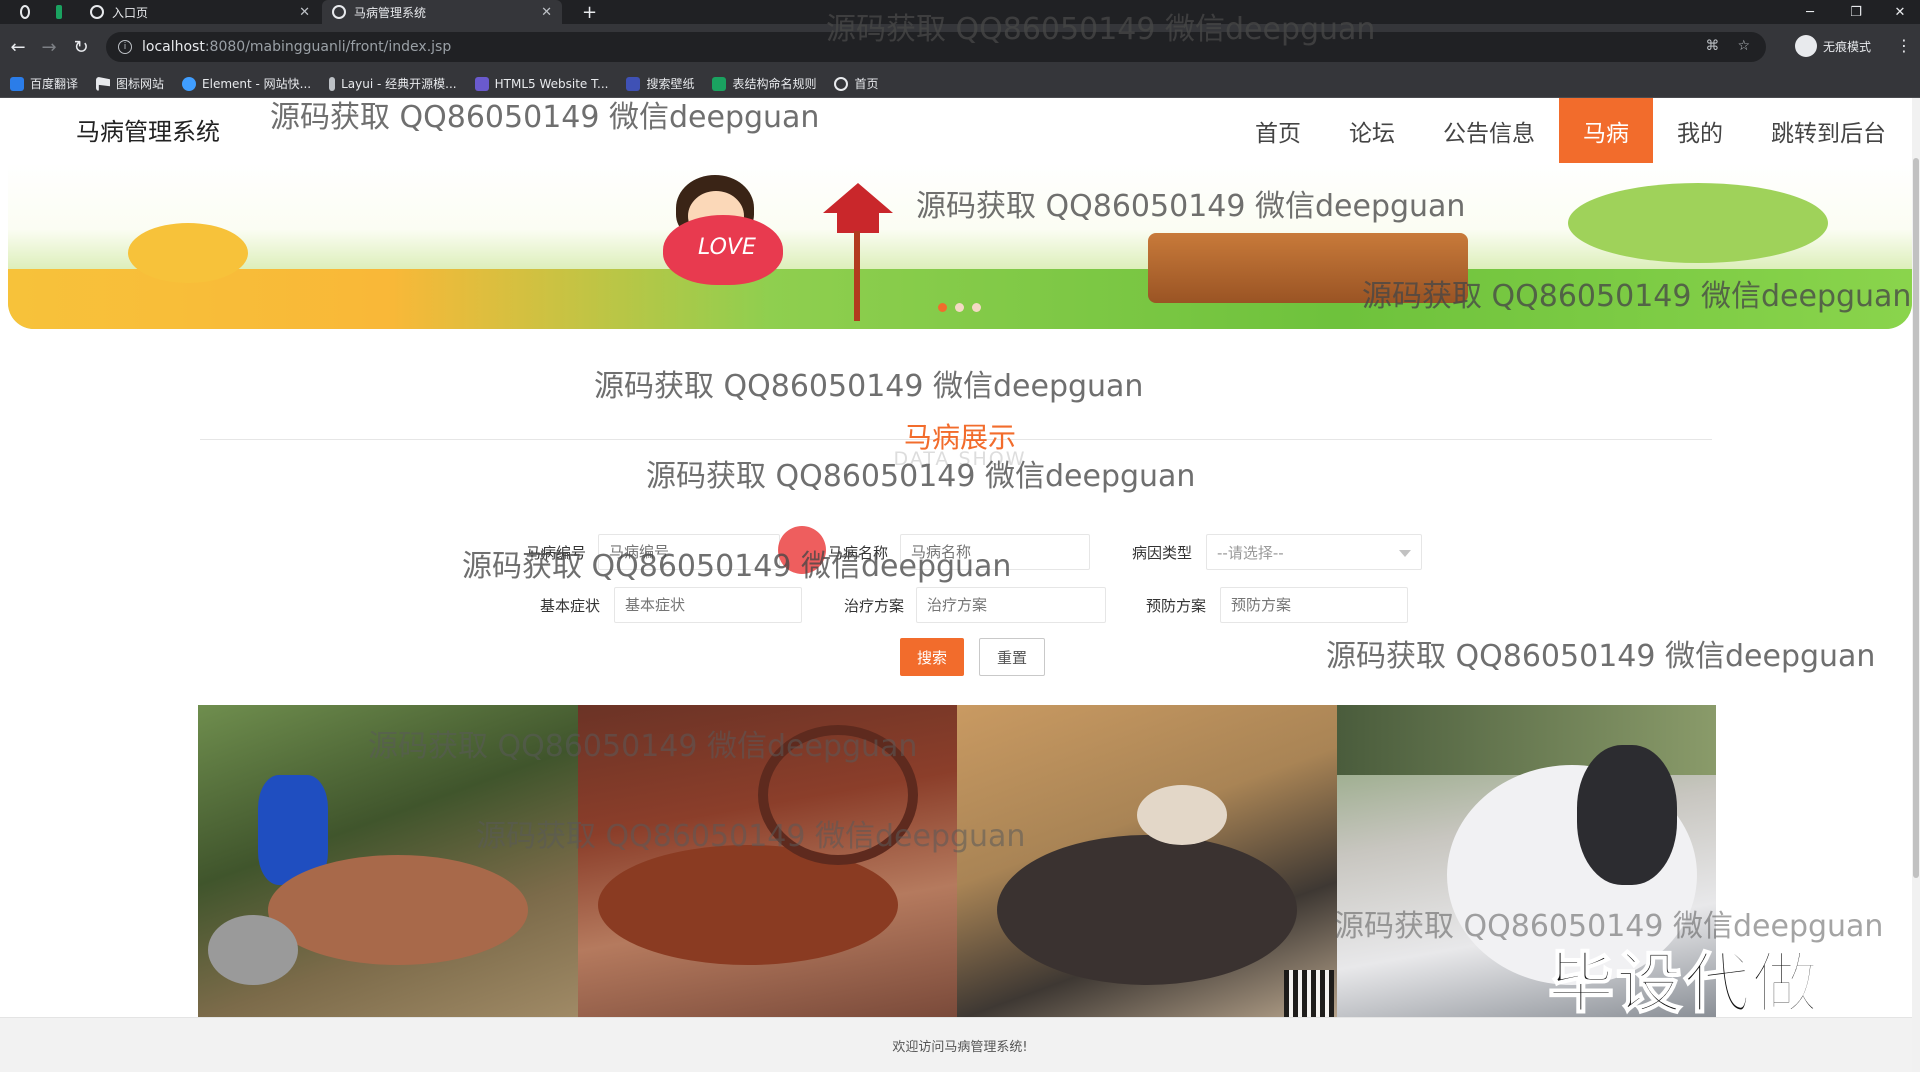 This screenshot has height=1072, width=1920. What do you see at coordinates (1278, 130) in the screenshot?
I see `nav-home: 首页` at bounding box center [1278, 130].